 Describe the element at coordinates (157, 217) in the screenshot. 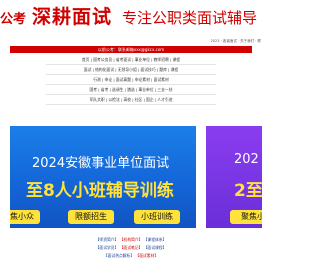

I see `banner-pill-small-class: 小班训练` at that location.